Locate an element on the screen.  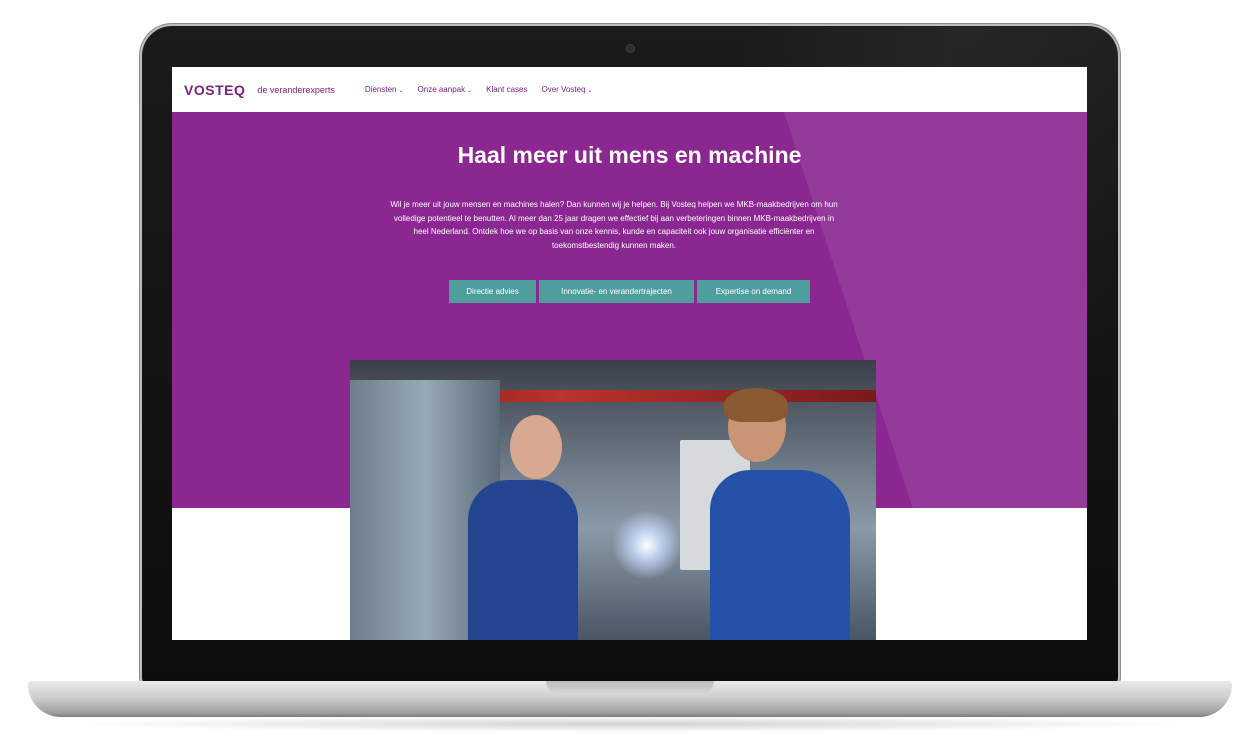
laptop-notch is located at coordinates (630, 688).